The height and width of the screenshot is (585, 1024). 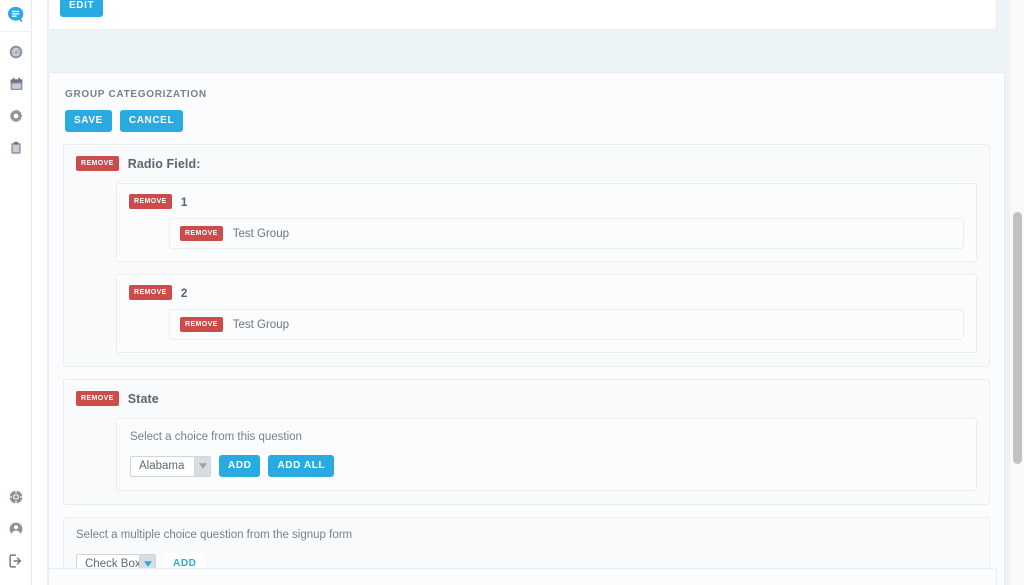 What do you see at coordinates (546, 201) in the screenshot?
I see `choice-group-header: REMOVE 1` at bounding box center [546, 201].